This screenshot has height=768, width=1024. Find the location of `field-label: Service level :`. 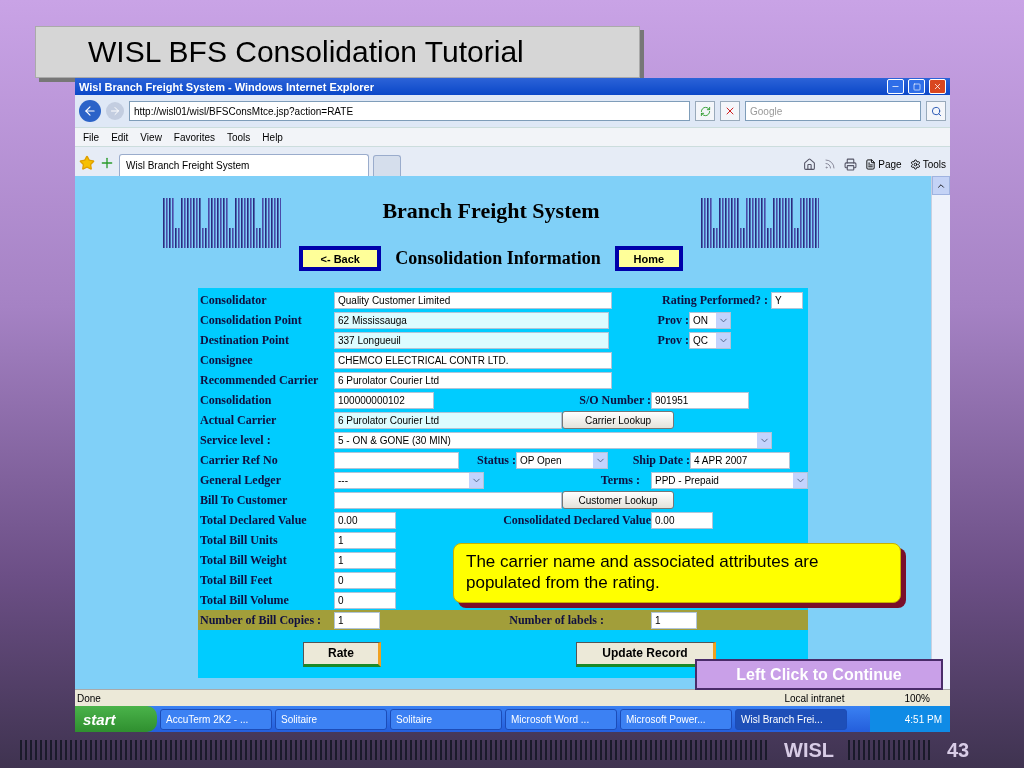

field-label: Service level : is located at coordinates (236, 440).